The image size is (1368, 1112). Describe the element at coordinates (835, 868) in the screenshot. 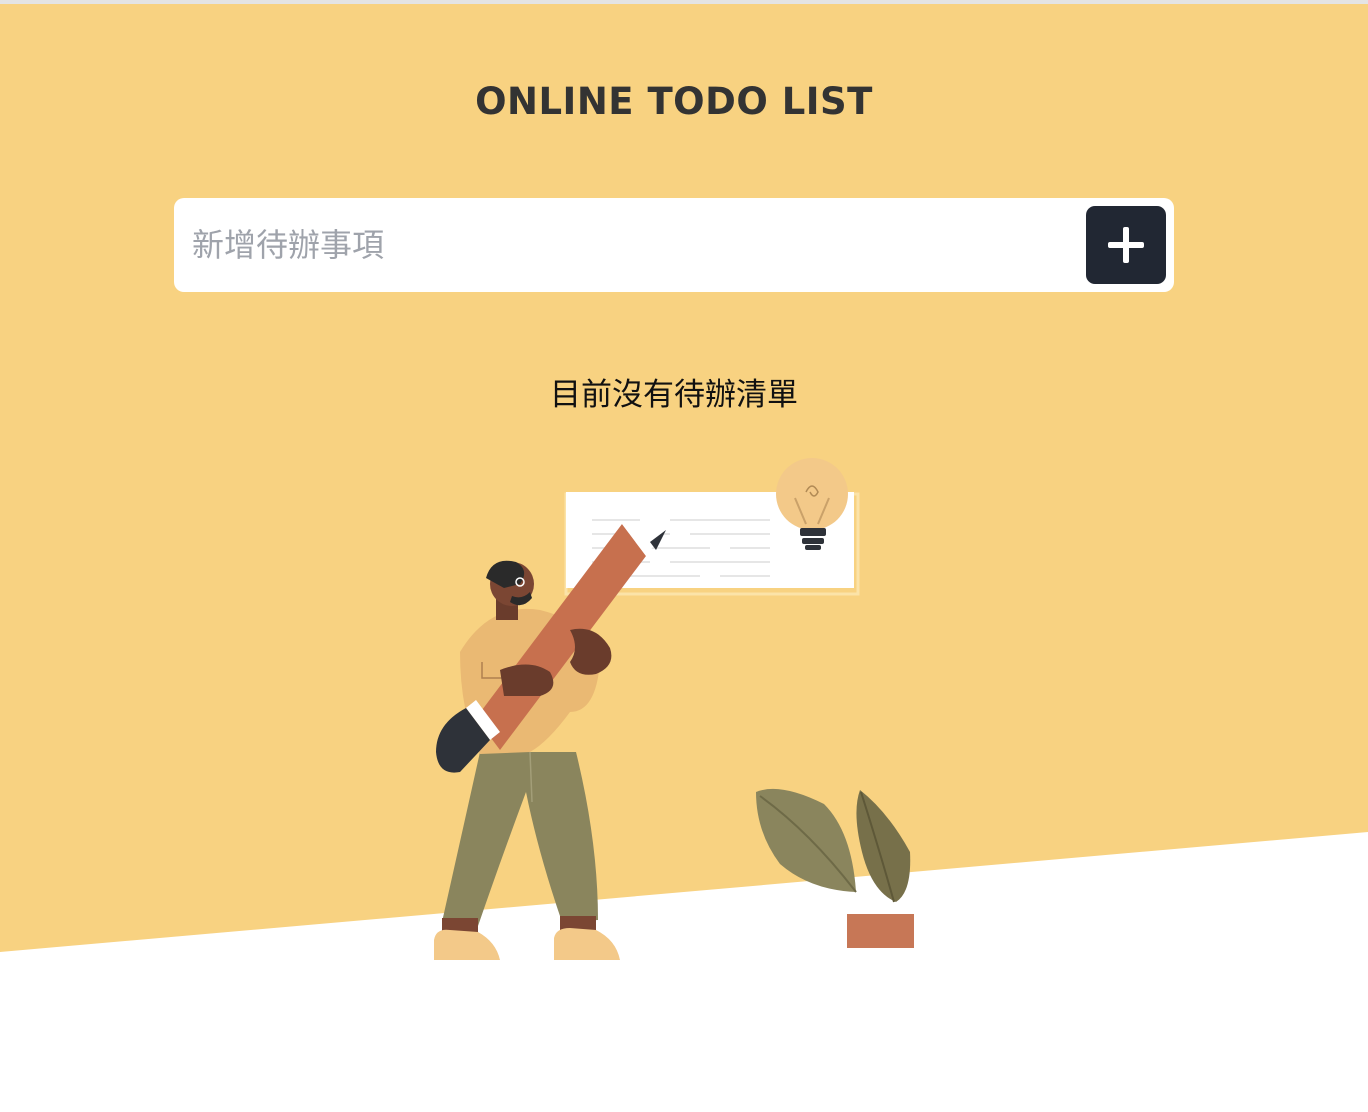

I see `plant-icon` at that location.